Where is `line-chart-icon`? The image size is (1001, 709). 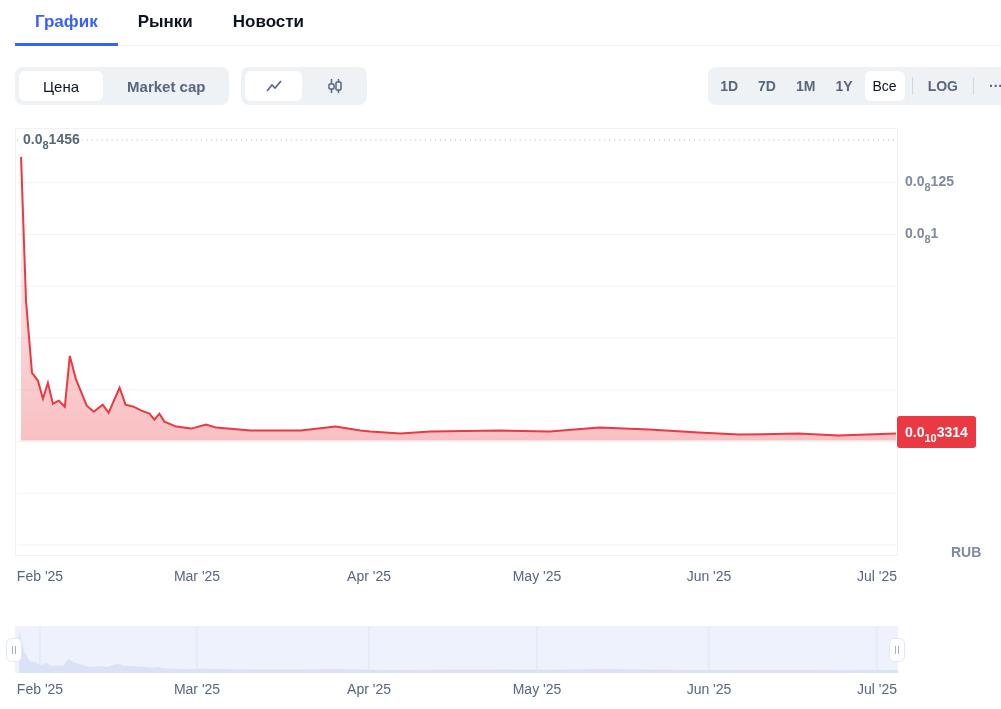
line-chart-icon is located at coordinates (273, 86).